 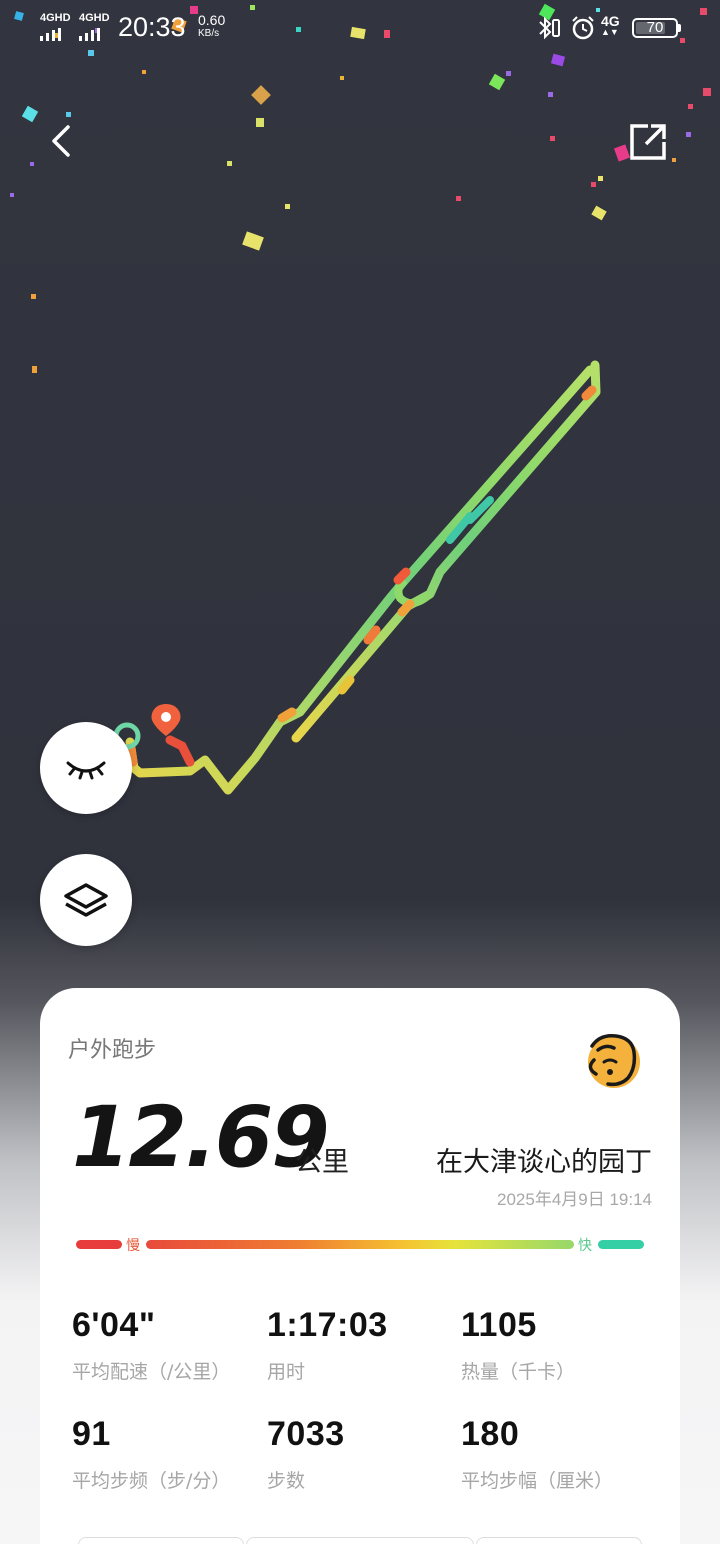 I want to click on stat-calories: 1105 热量（千卡）, so click(x=556, y=1345).